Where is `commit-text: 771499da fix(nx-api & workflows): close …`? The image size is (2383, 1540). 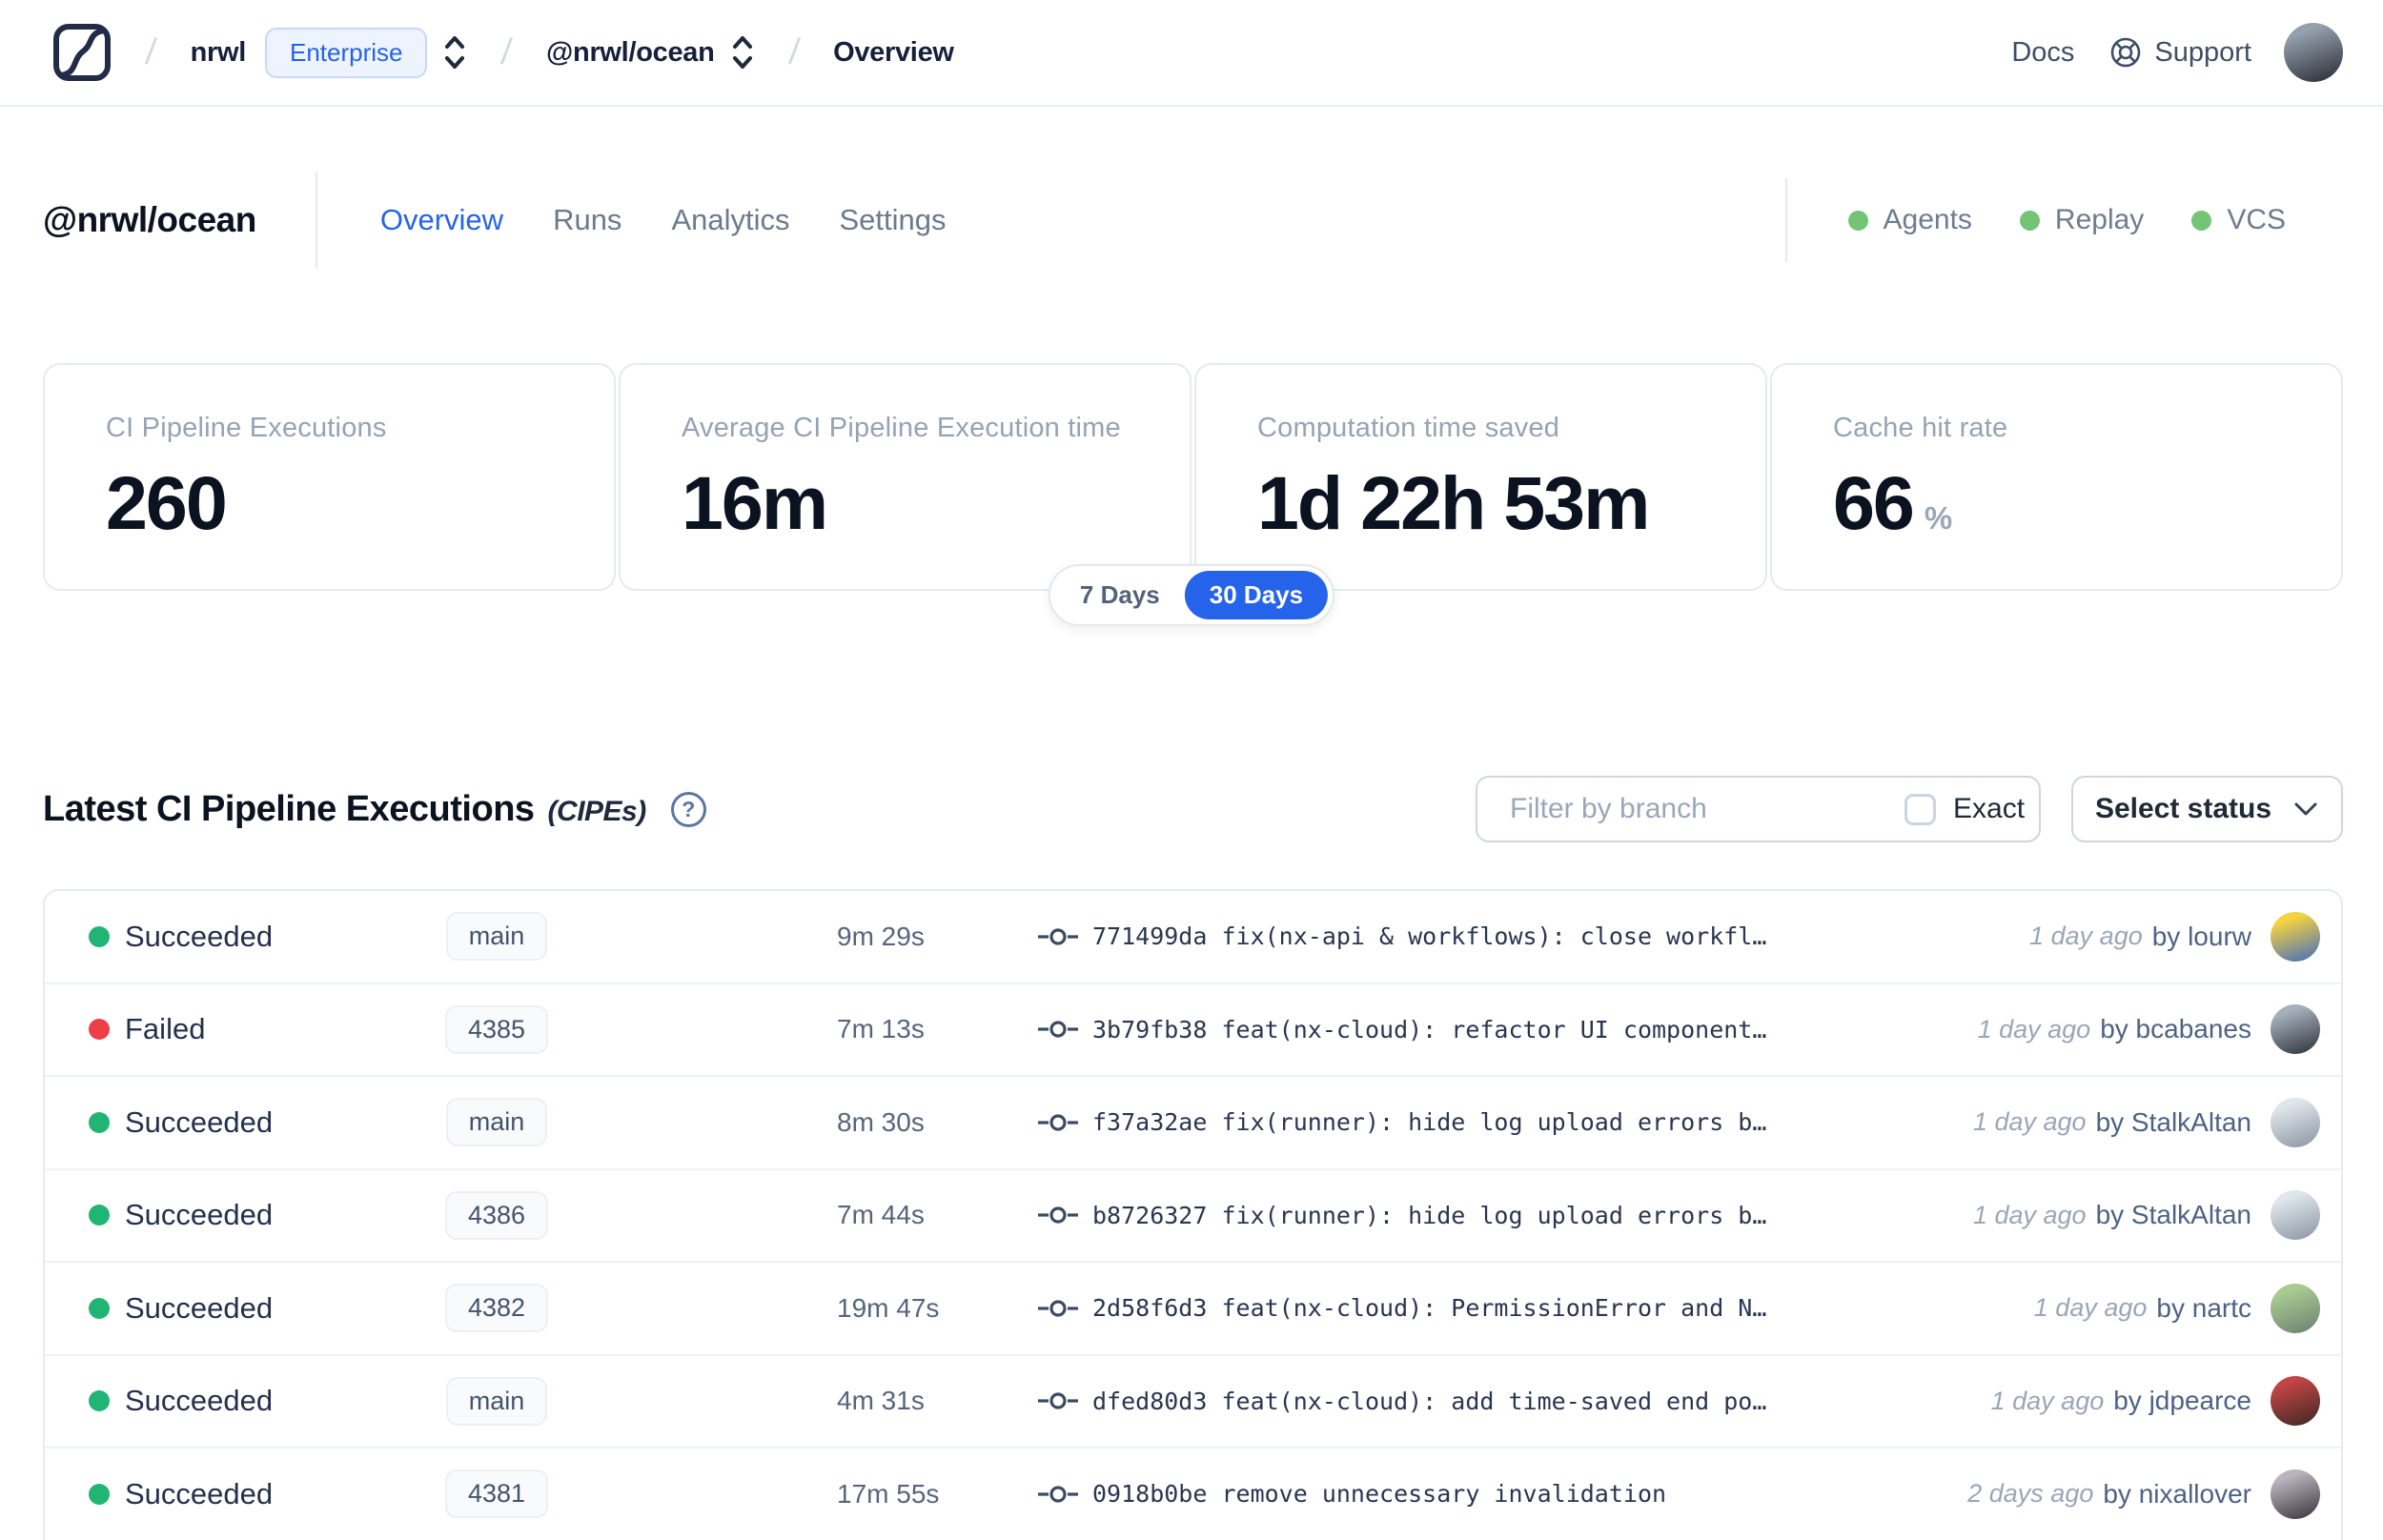
commit-text: 771499da fix(nx-api & workflows): close … is located at coordinates (1429, 936).